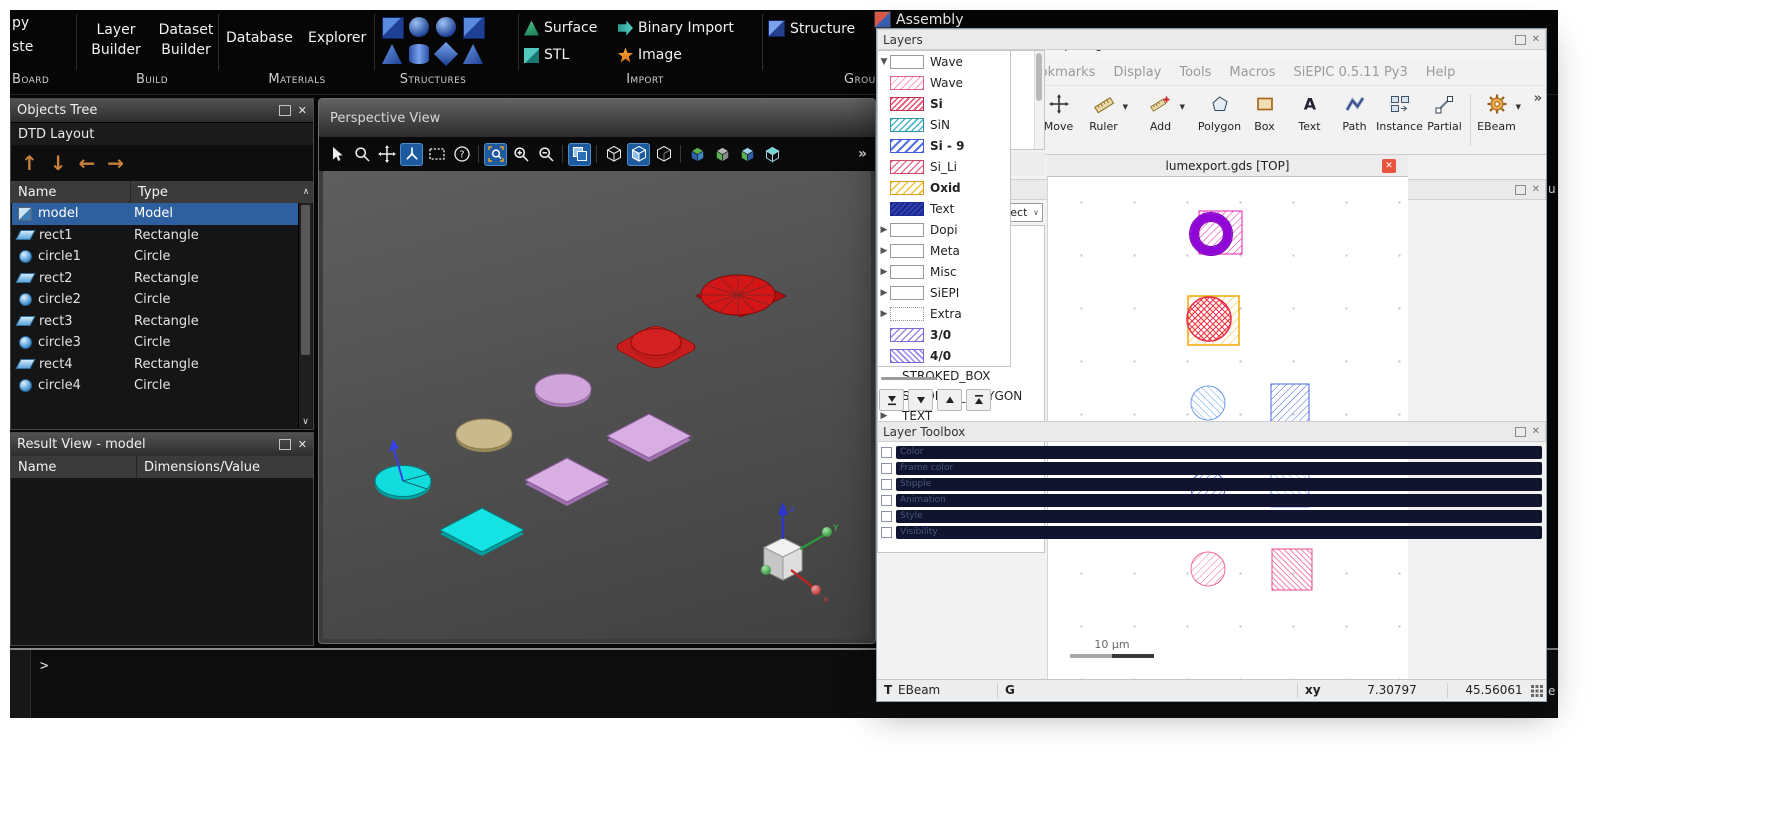 The width and height of the screenshot is (1779, 824). I want to click on toolbox-section: Color, so click(1219, 452).